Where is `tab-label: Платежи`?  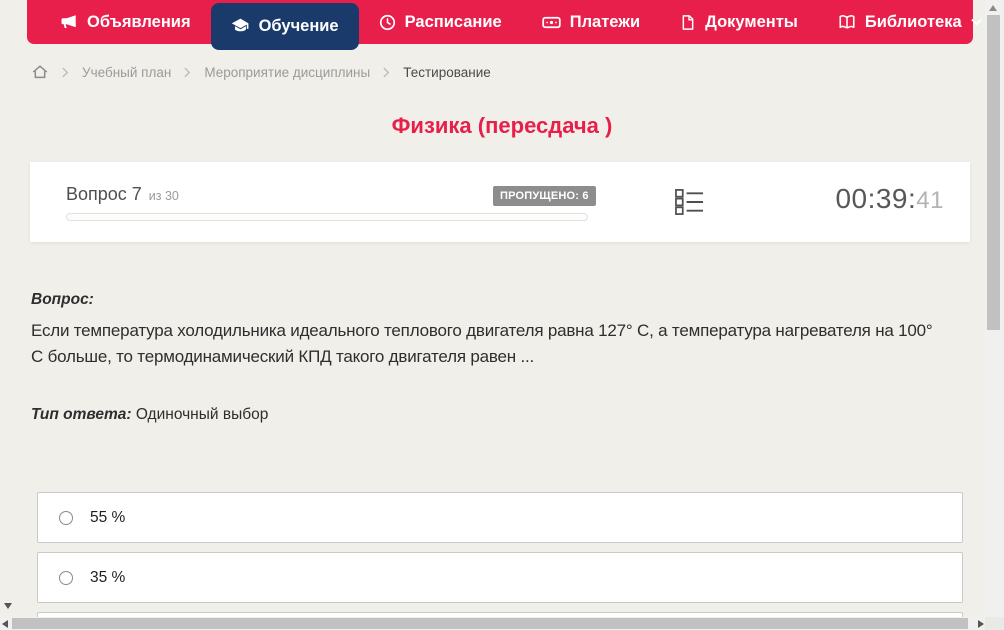
tab-label: Платежи is located at coordinates (605, 21).